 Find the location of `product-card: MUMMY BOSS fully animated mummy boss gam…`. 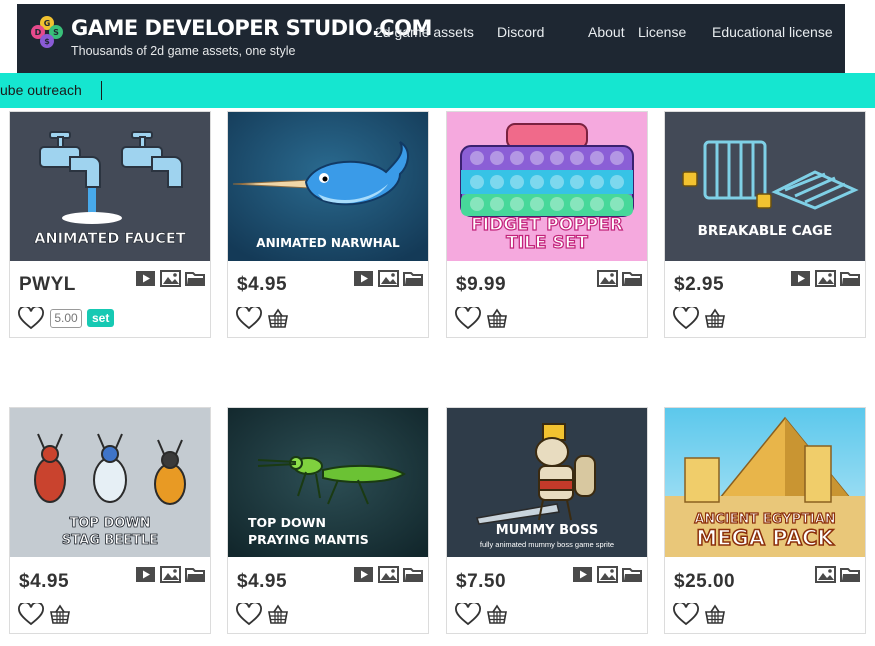

product-card: MUMMY BOSS fully animated mummy boss gam… is located at coordinates (547, 520).